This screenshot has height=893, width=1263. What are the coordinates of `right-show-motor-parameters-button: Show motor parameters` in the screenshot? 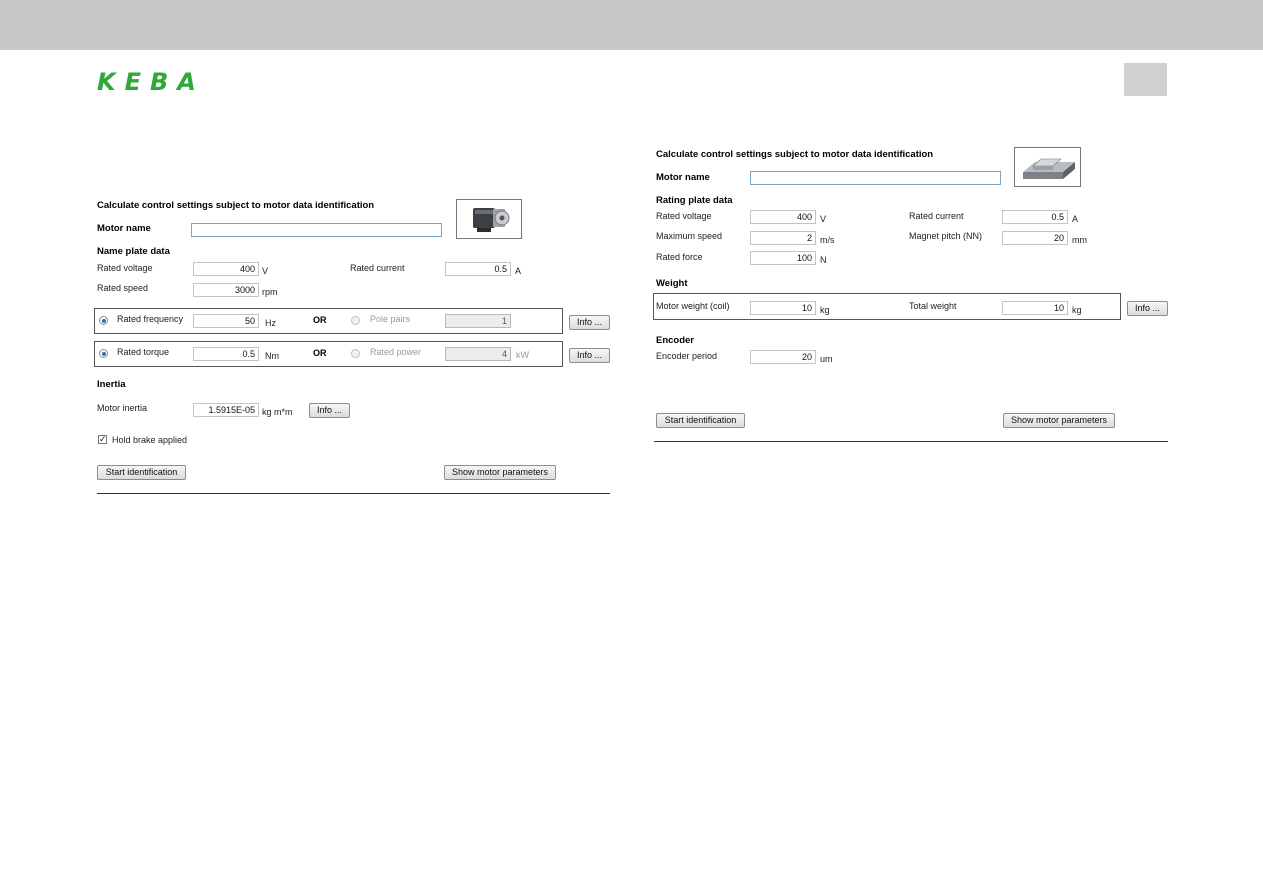 It's located at (1059, 420).